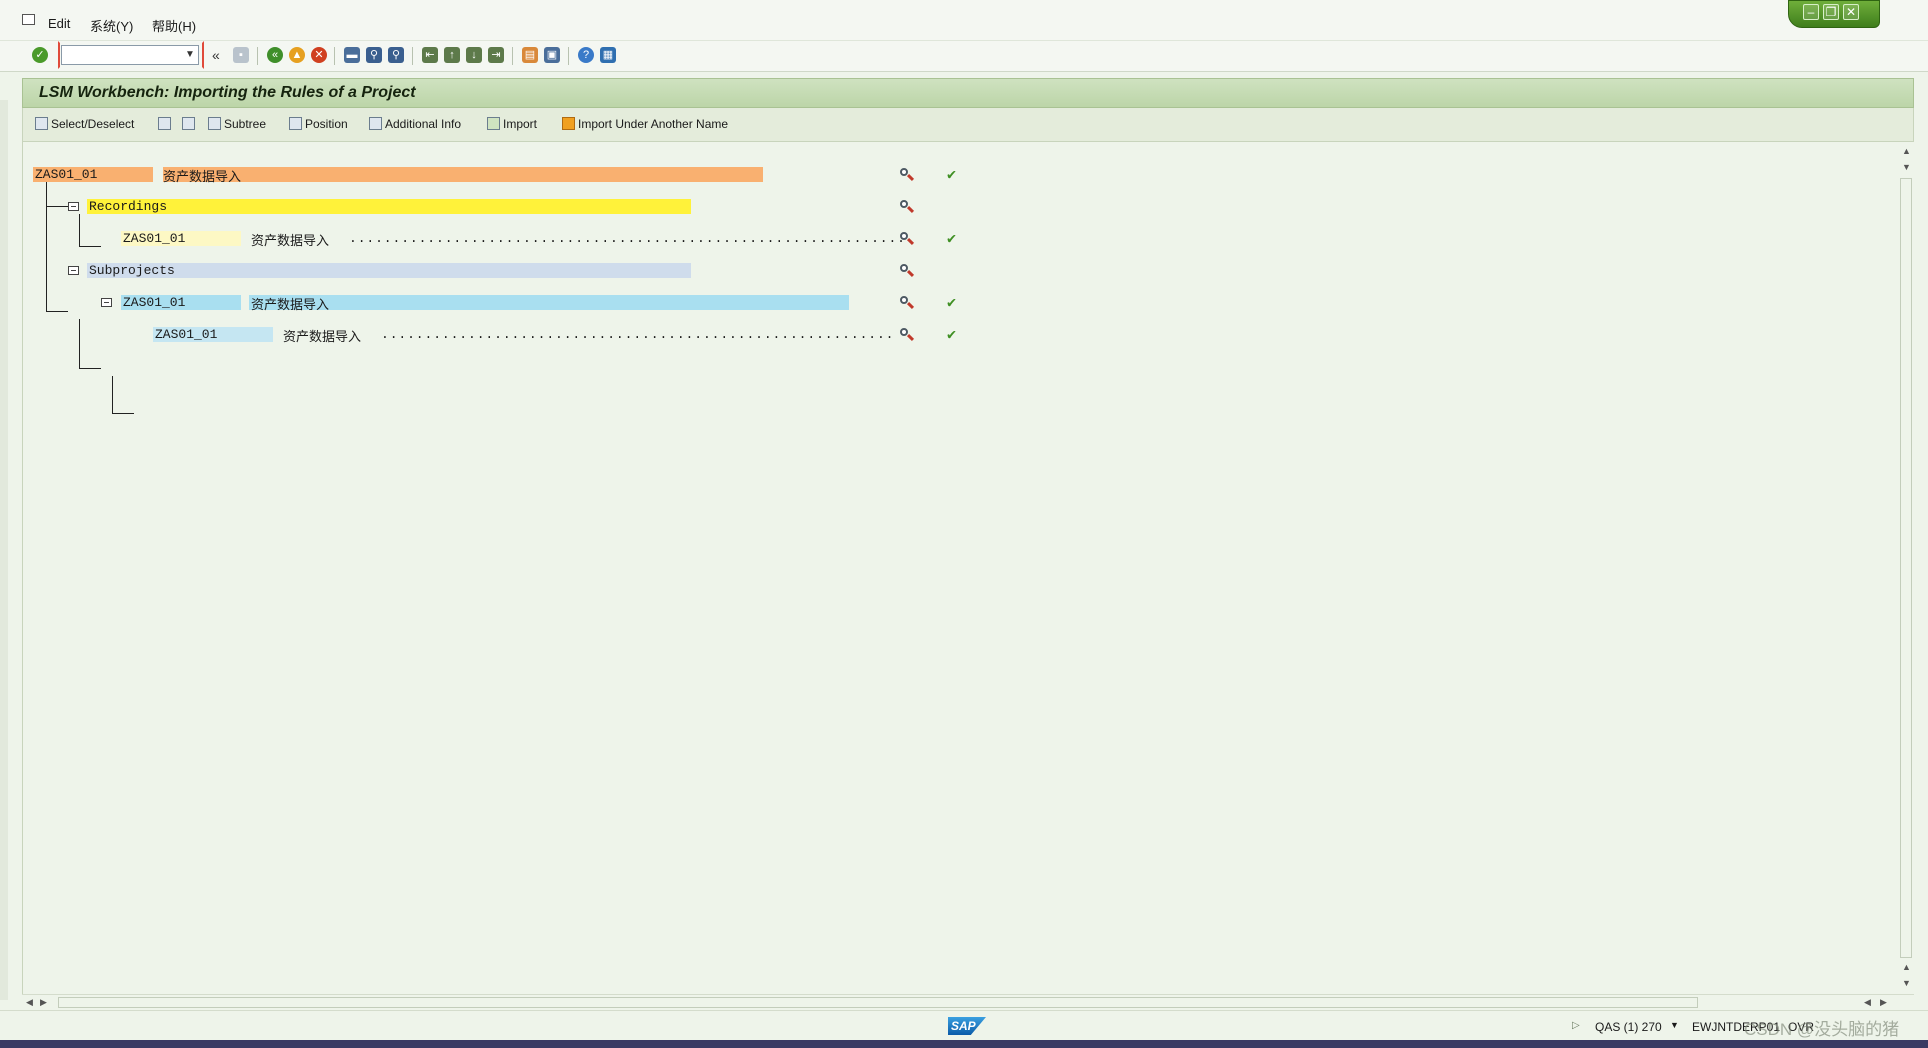 This screenshot has height=1048, width=1928. What do you see at coordinates (1867, 1002) in the screenshot?
I see `scroll-left-end-icon: ◀` at bounding box center [1867, 1002].